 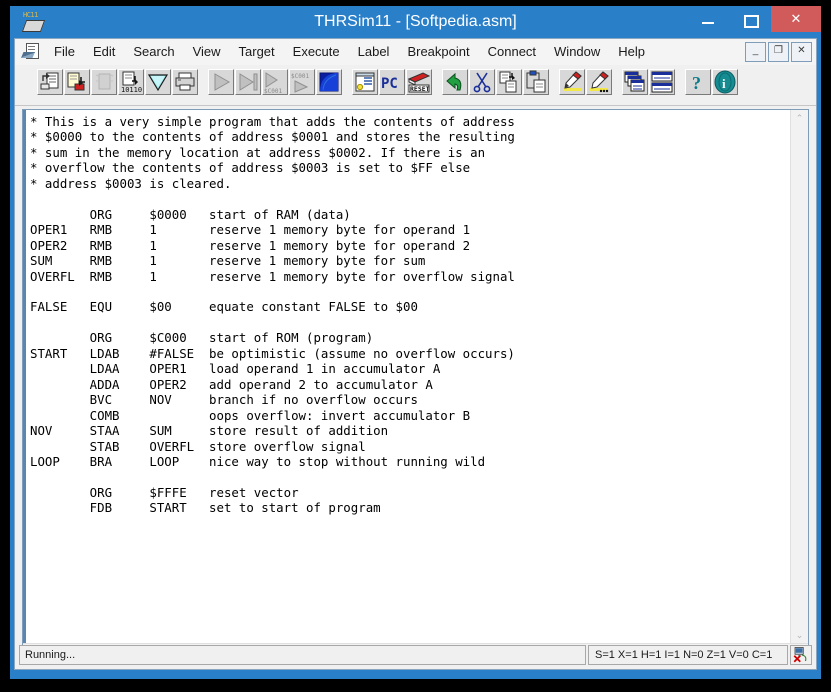 What do you see at coordinates (708, 19) in the screenshot?
I see `minimize-button` at bounding box center [708, 19].